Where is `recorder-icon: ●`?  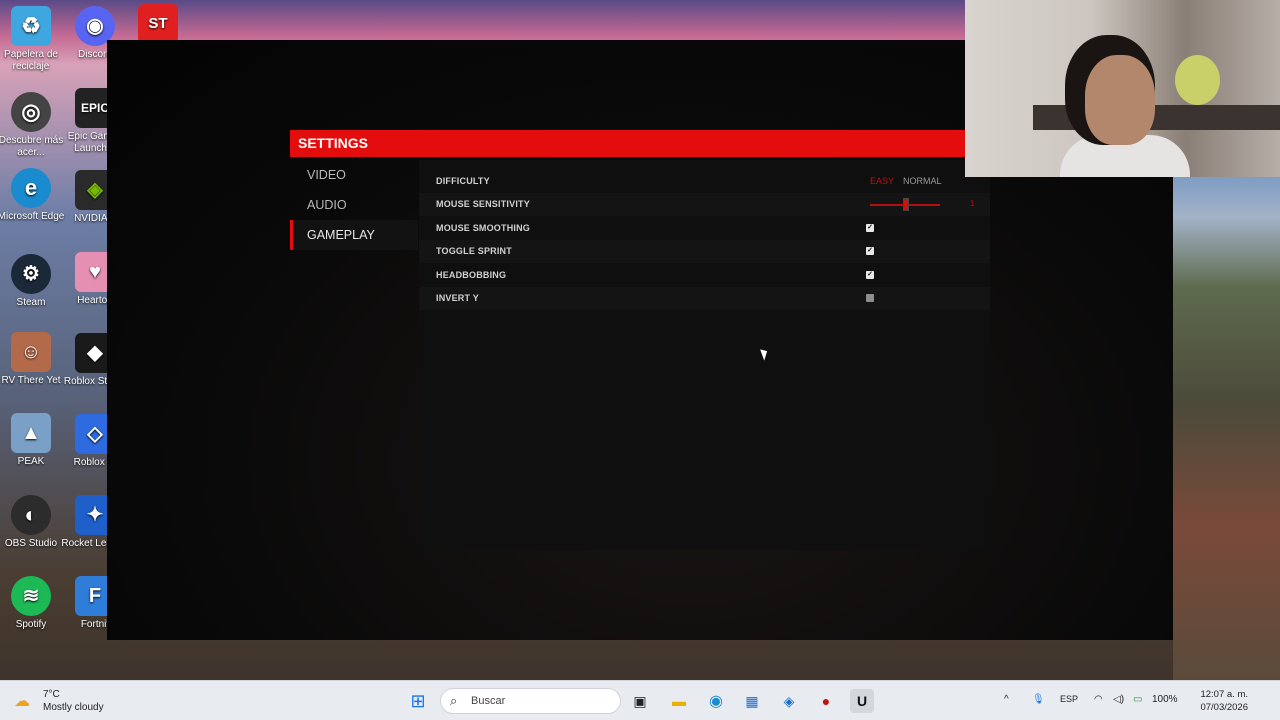
recorder-icon: ● is located at coordinates (826, 701).